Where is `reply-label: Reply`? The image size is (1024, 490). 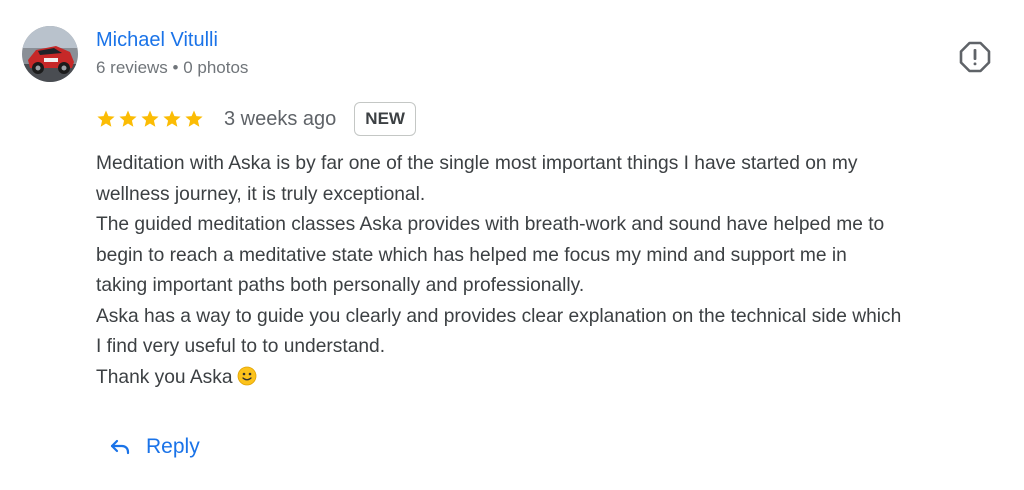
reply-label: Reply is located at coordinates (173, 447).